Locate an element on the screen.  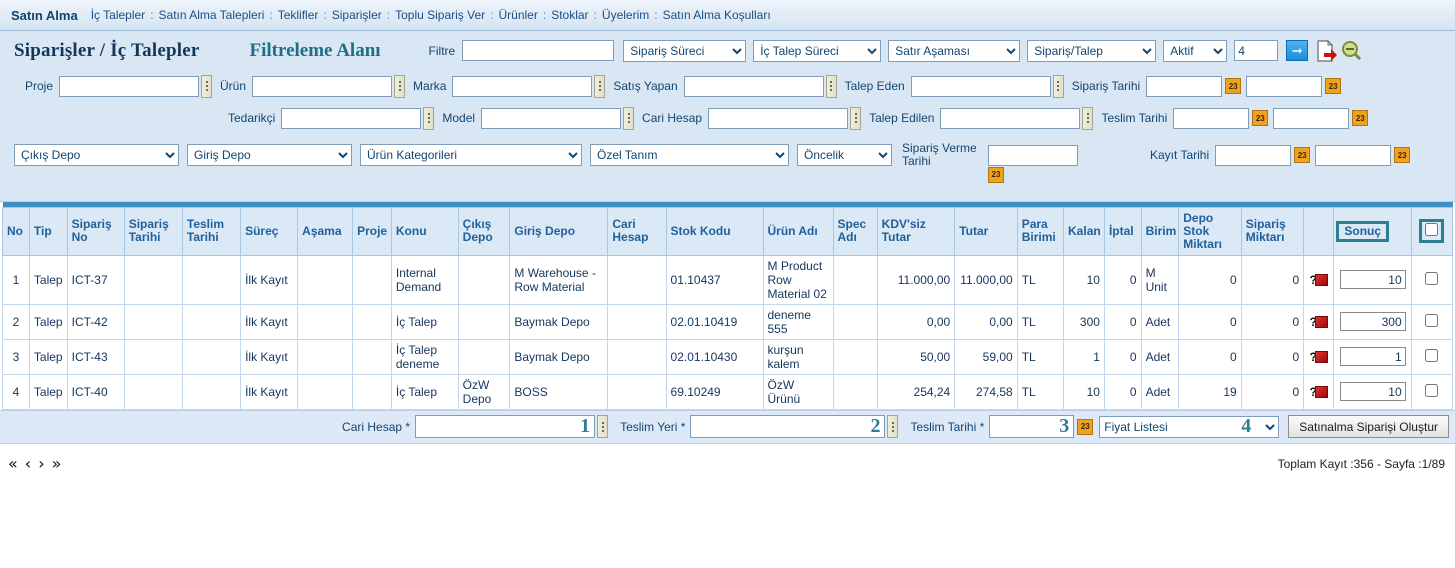
satis-yapan-picker-icon is located at coordinates (831, 86).